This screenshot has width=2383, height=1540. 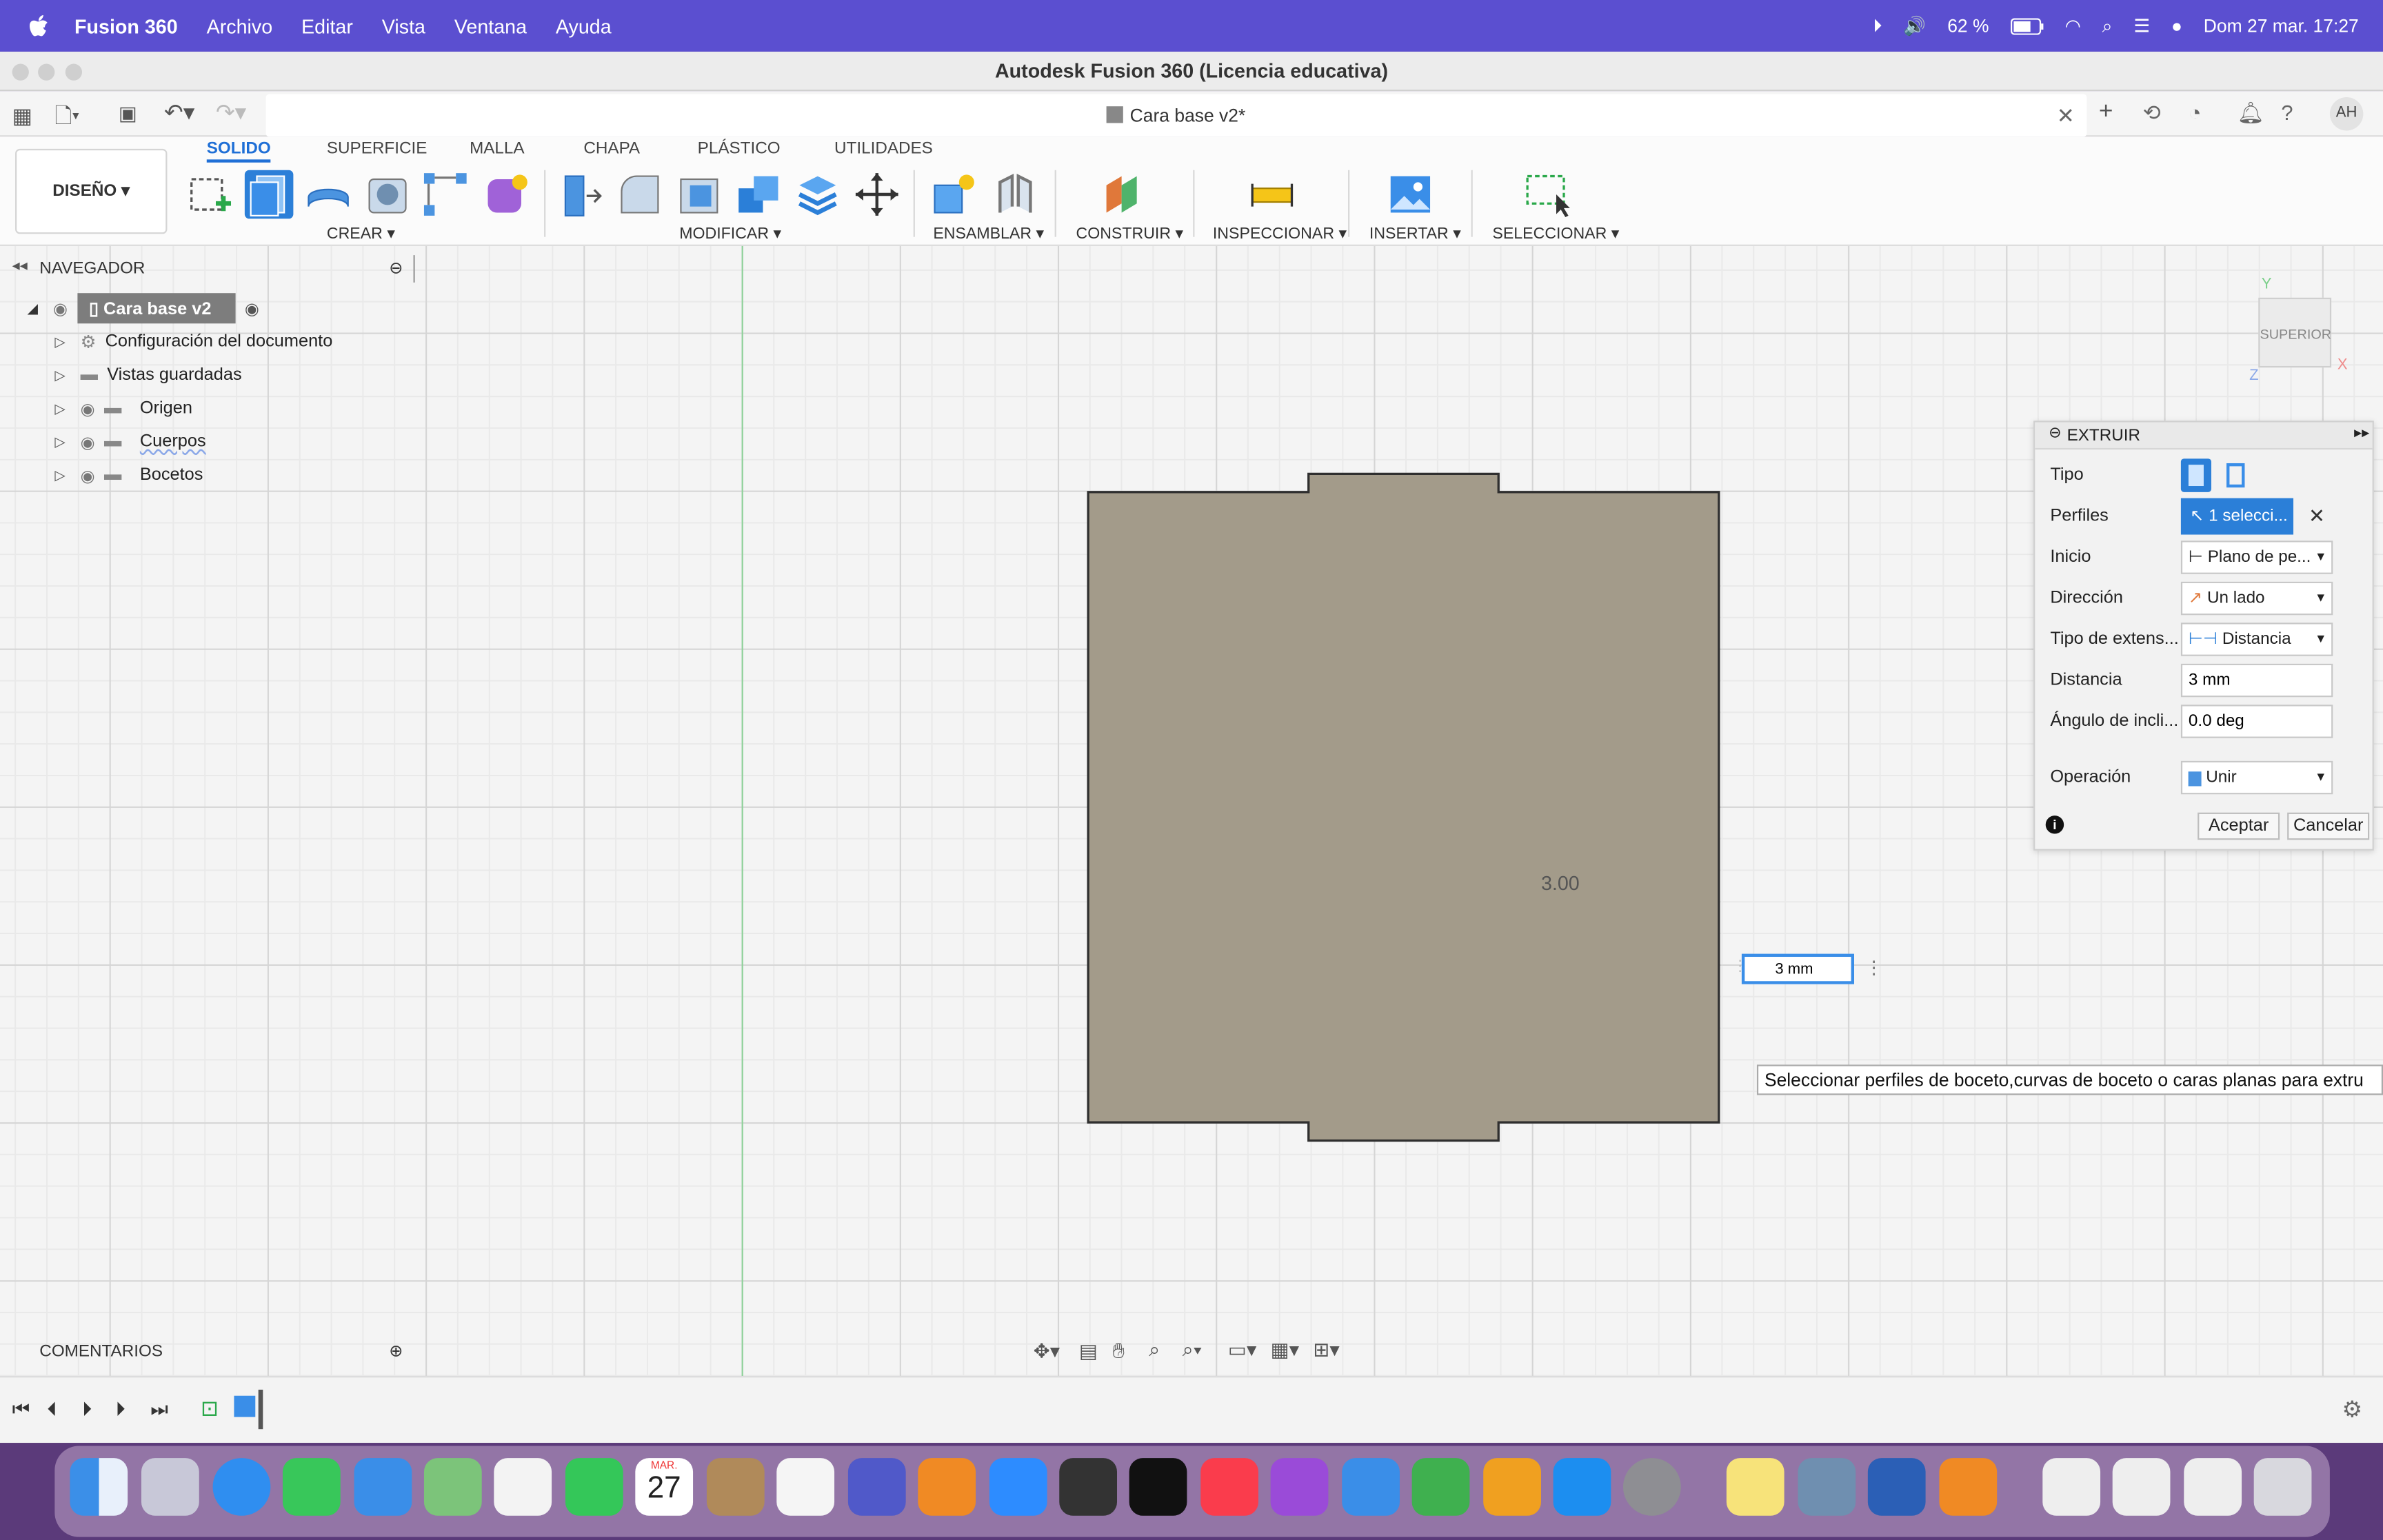 What do you see at coordinates (46, 72) in the screenshot?
I see `minimize-window-button` at bounding box center [46, 72].